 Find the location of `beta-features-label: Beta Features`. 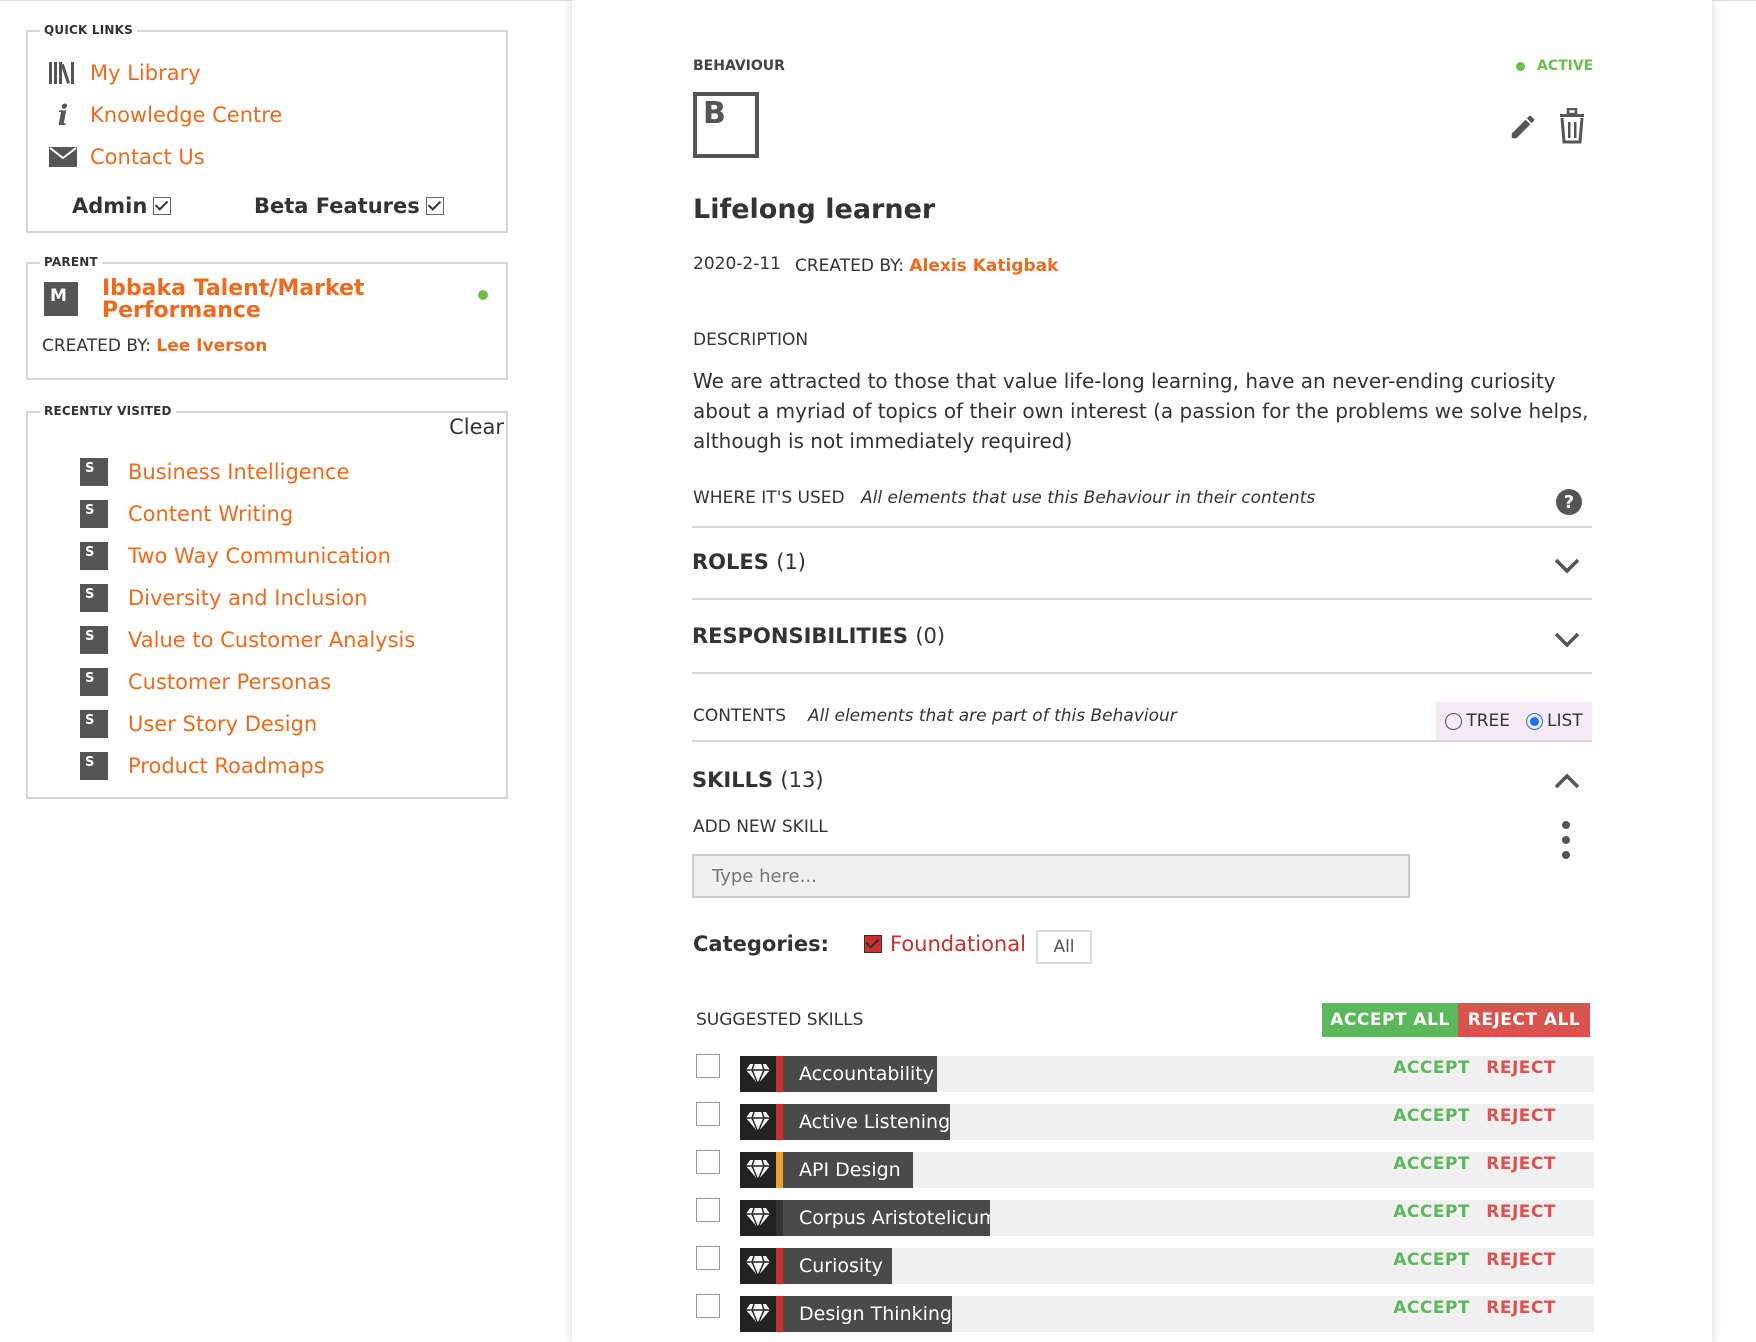

beta-features-label: Beta Features is located at coordinates (337, 206).